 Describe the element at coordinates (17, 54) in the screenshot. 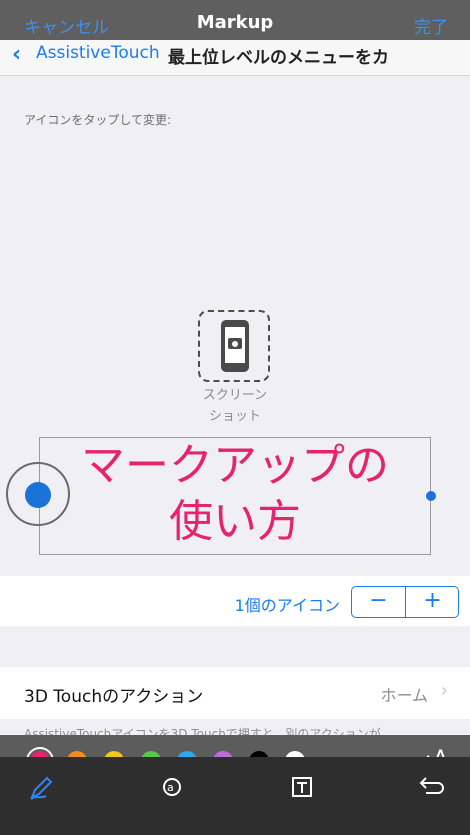

I see `back-chevron-icon: ‹` at that location.